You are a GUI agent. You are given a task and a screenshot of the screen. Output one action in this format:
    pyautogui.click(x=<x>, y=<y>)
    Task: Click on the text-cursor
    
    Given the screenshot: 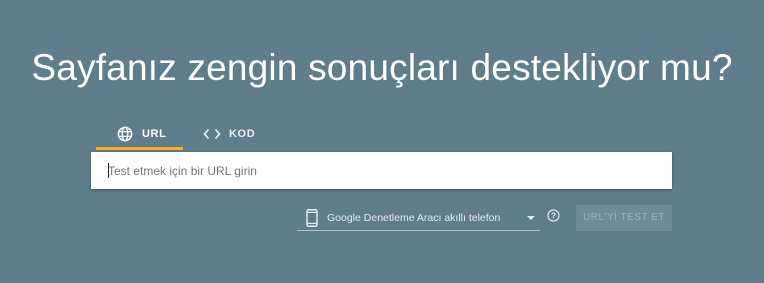 What is the action you would take?
    pyautogui.click(x=108, y=170)
    